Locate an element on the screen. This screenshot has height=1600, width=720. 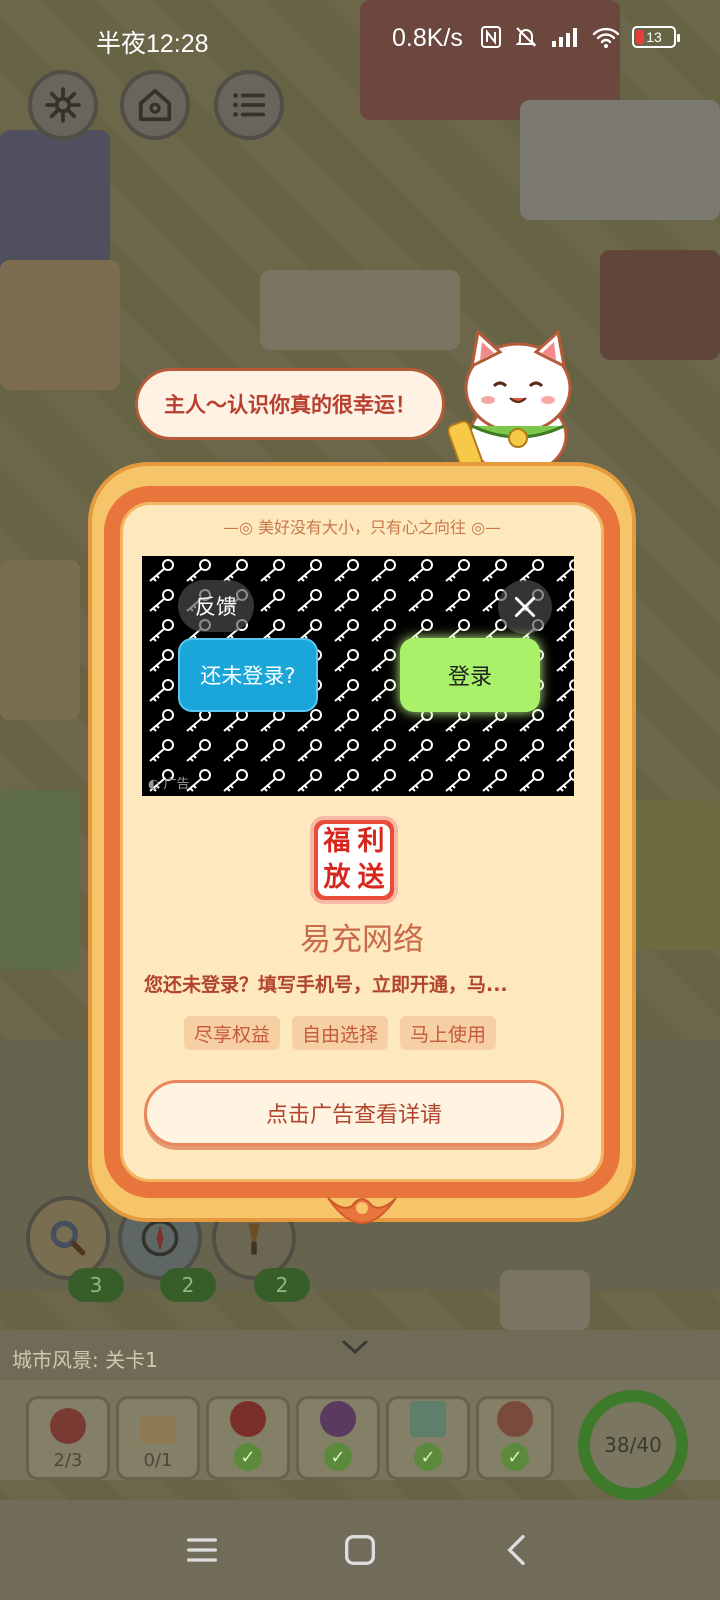
milk-box-icon is located at coordinates (428, 1419).